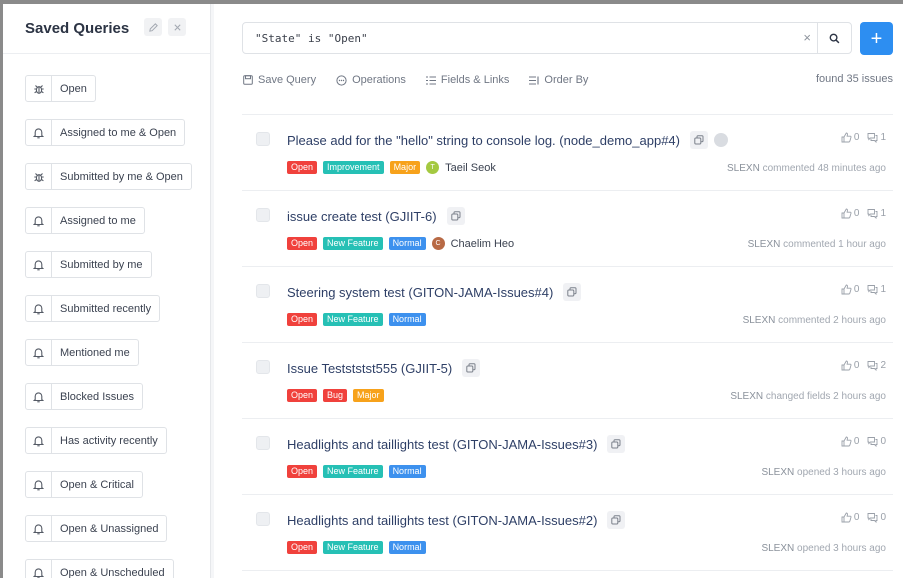 Image resolution: width=903 pixels, height=578 pixels. What do you see at coordinates (807, 37) in the screenshot?
I see `clear-search-icon: ×` at bounding box center [807, 37].